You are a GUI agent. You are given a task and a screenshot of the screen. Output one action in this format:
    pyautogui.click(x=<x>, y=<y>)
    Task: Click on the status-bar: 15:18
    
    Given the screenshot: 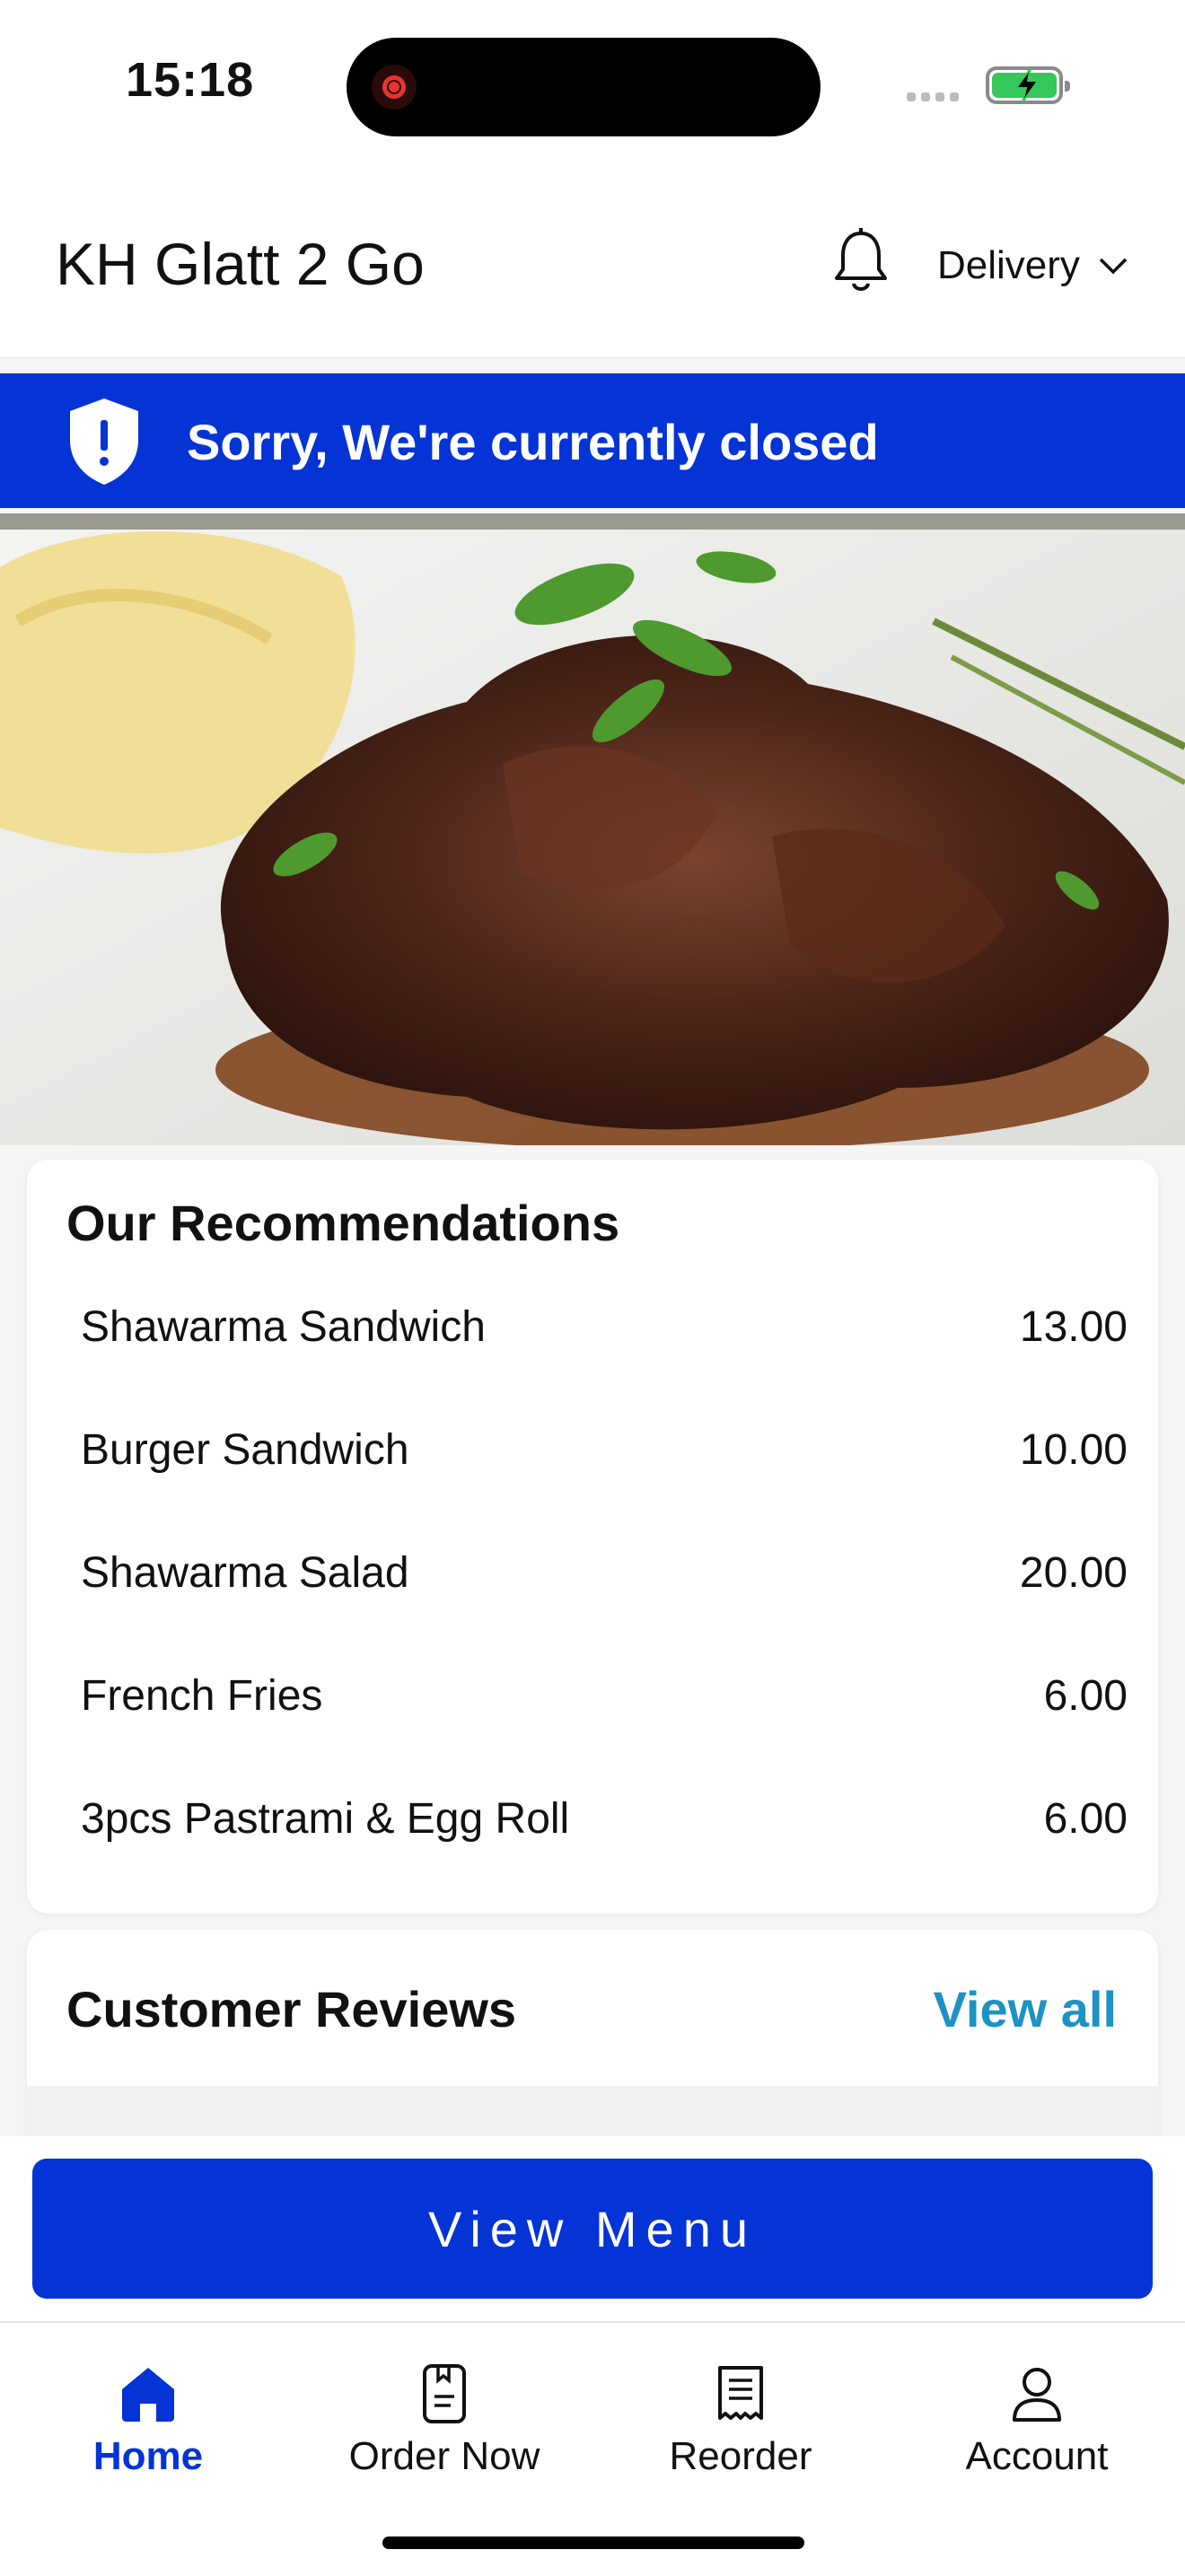 What is the action you would take?
    pyautogui.click(x=592, y=85)
    